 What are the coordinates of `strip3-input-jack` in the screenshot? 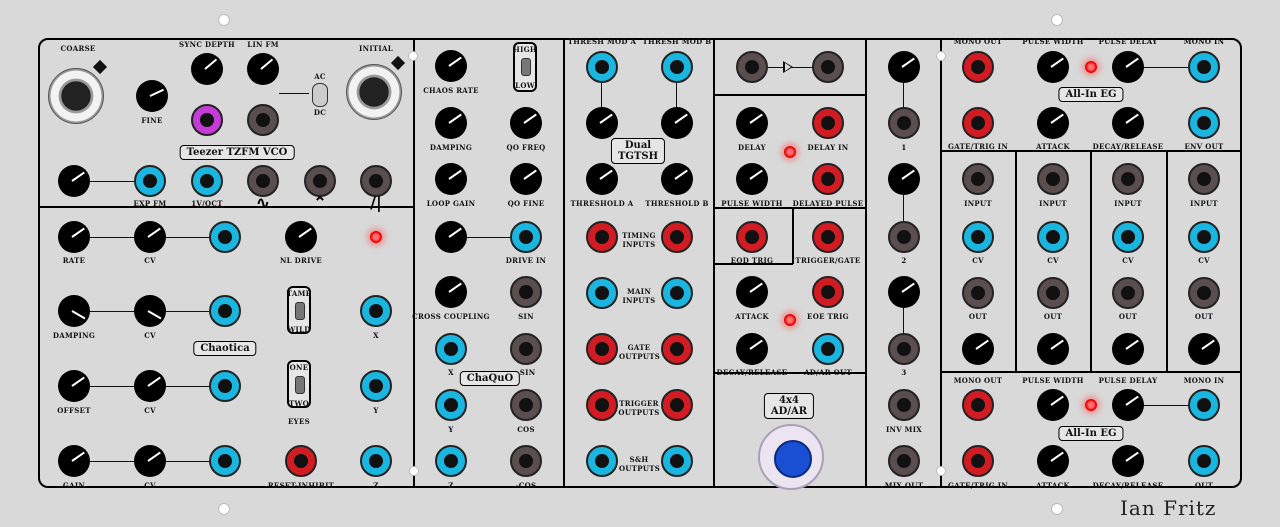 It's located at (1128, 179).